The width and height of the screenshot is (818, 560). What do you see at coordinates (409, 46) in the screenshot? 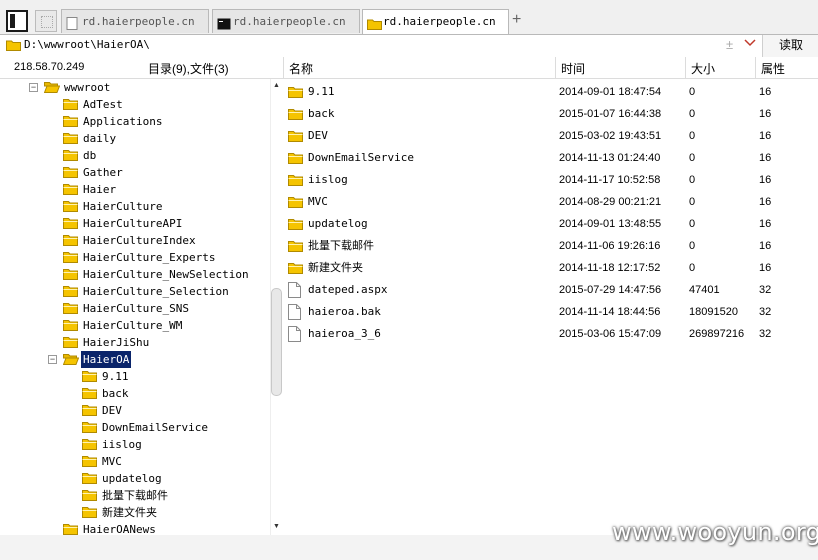
I see `address-bar: D:\wwwroot\HaierOA\ ± 读取` at bounding box center [409, 46].